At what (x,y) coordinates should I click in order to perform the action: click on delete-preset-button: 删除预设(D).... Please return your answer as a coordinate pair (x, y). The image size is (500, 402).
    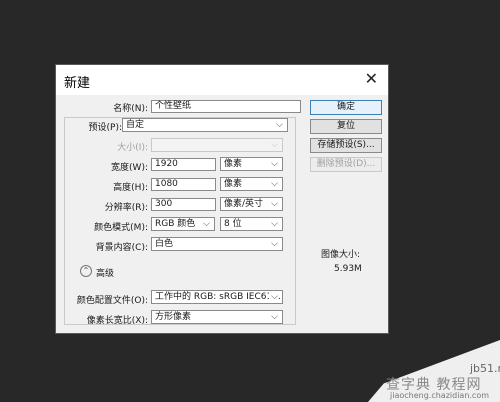
    Looking at the image, I should click on (346, 164).